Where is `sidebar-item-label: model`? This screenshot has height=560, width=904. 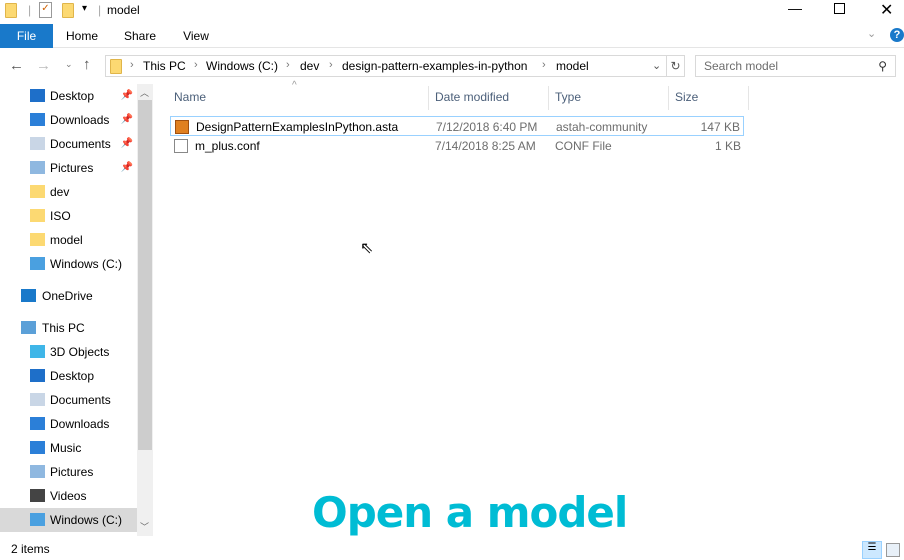
sidebar-item-label: model is located at coordinates (66, 240).